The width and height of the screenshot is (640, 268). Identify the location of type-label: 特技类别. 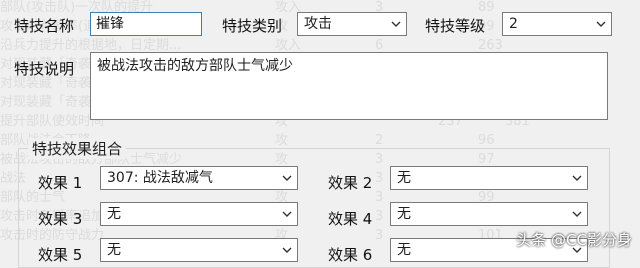
(252, 26).